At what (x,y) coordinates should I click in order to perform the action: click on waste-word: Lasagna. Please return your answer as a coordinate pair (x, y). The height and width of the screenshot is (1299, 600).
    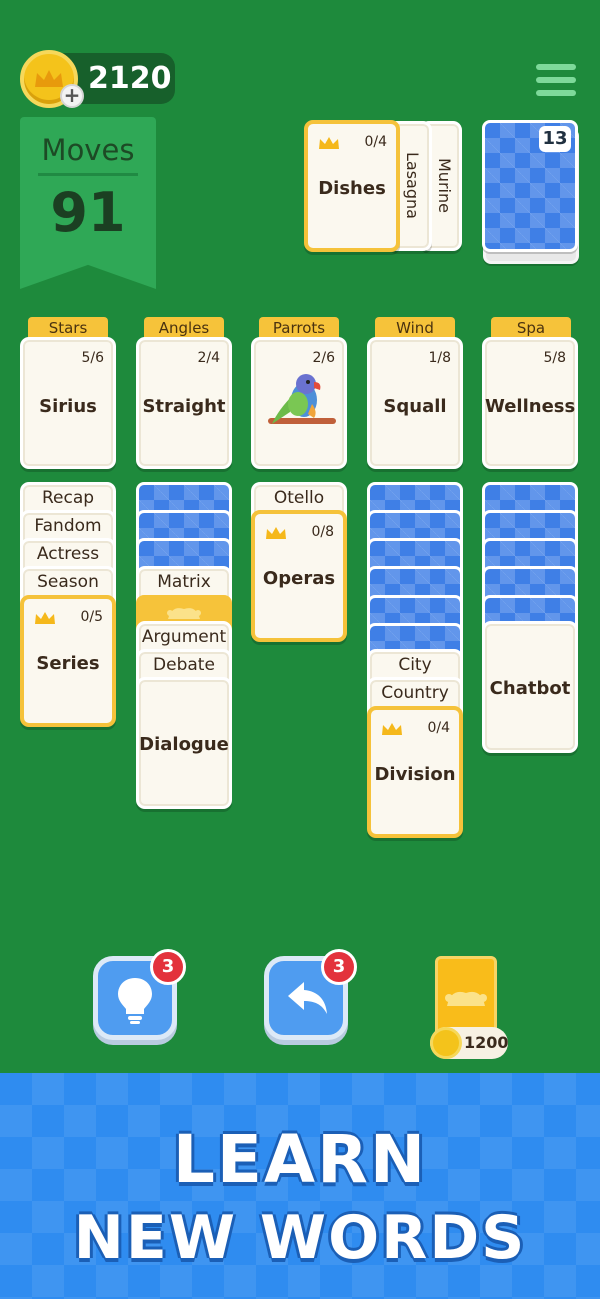
    Looking at the image, I should click on (412, 185).